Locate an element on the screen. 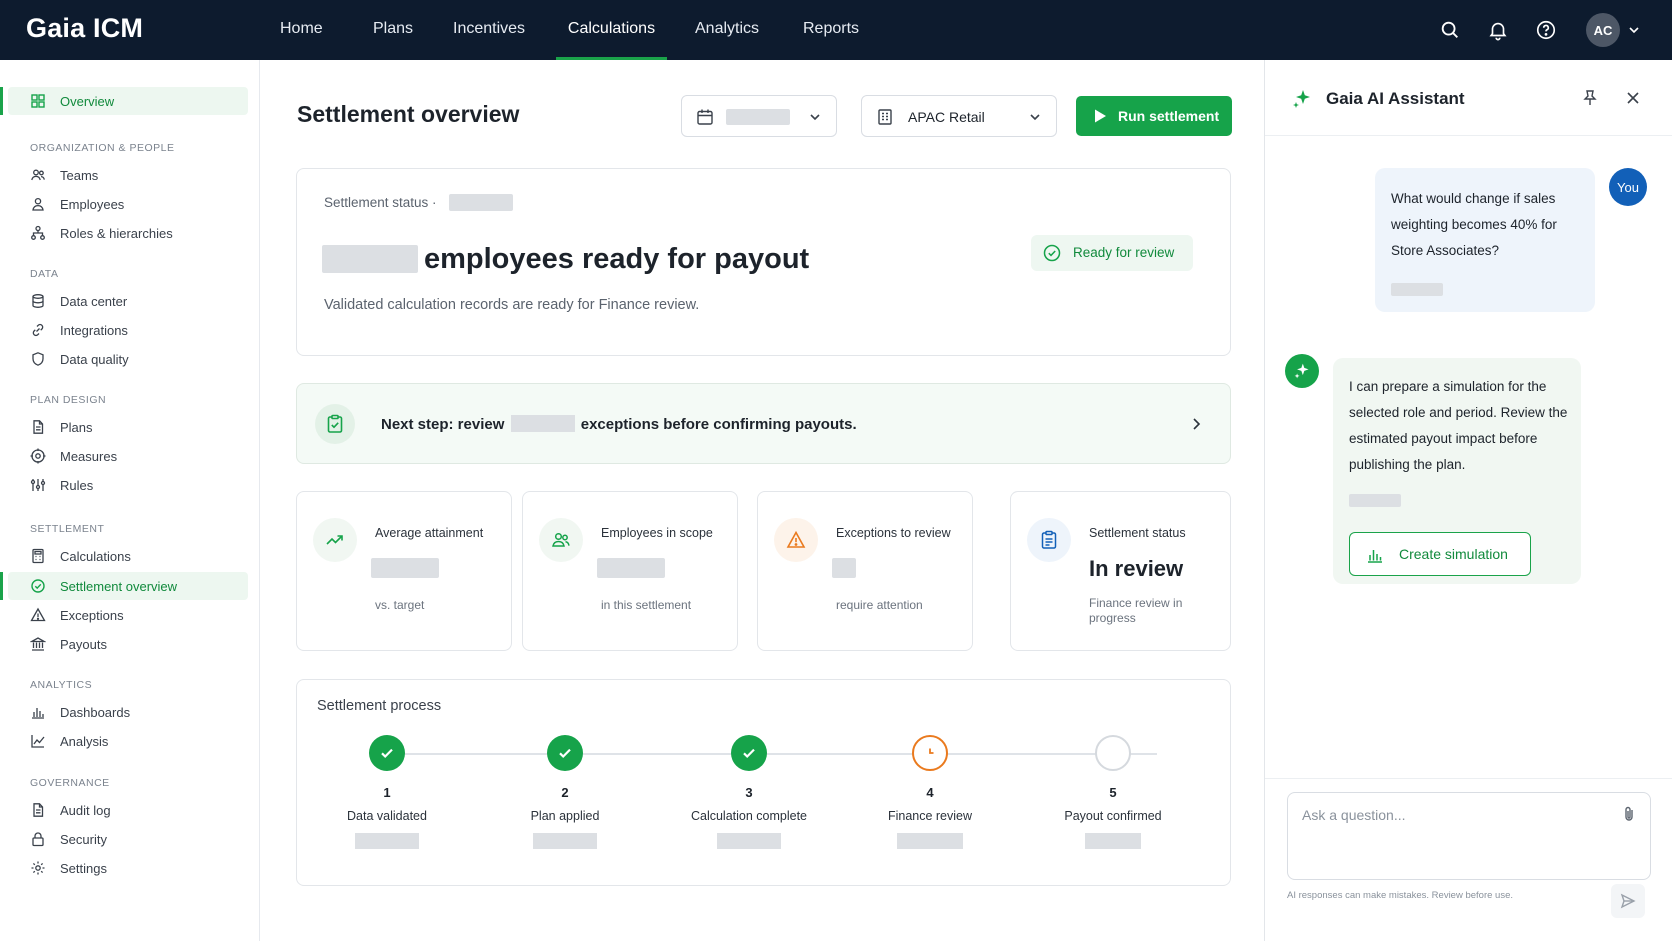 This screenshot has width=1672, height=941. sidebar-item-label: Audit log is located at coordinates (85, 810).